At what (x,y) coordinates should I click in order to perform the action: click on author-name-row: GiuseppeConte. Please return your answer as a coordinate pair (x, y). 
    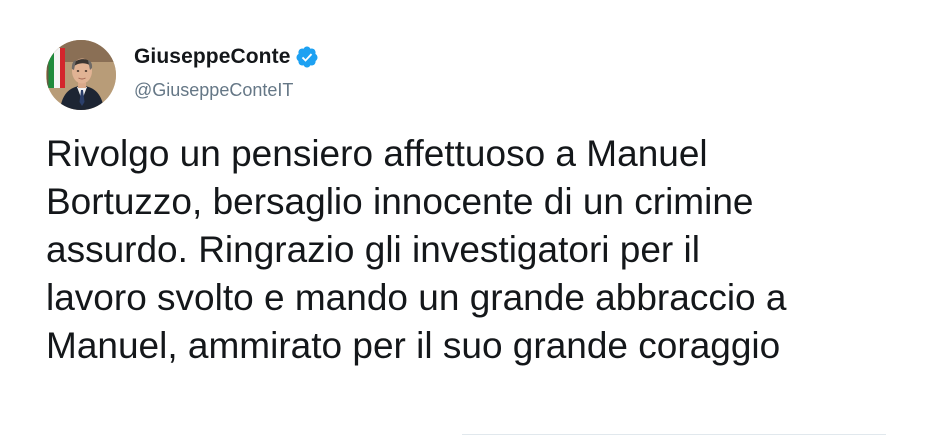
    Looking at the image, I should click on (226, 57).